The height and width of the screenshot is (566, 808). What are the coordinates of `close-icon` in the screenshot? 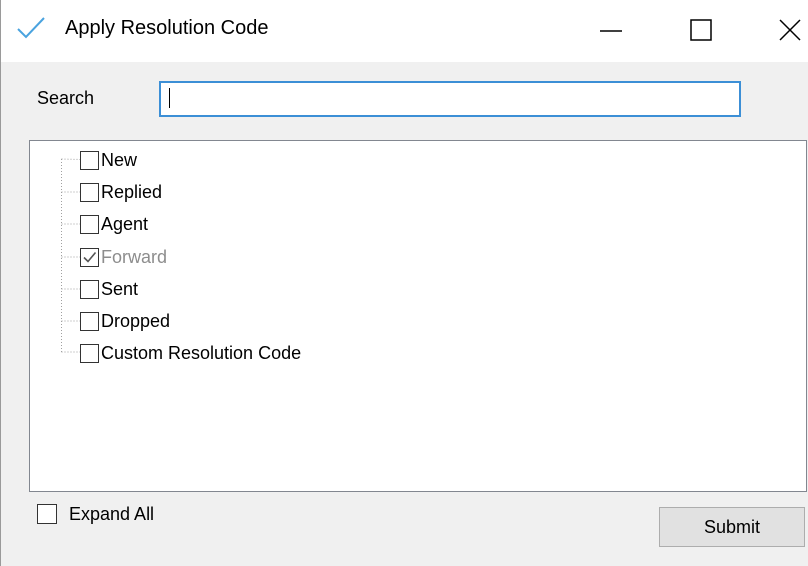 It's located at (790, 30).